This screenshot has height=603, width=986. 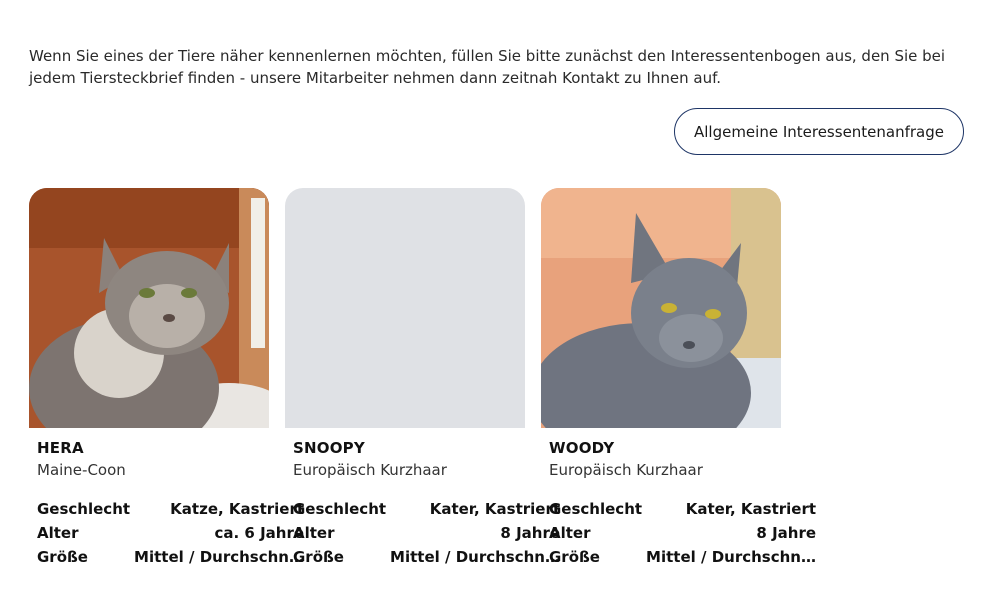 What do you see at coordinates (153, 448) in the screenshot?
I see `animal-name: HERA` at bounding box center [153, 448].